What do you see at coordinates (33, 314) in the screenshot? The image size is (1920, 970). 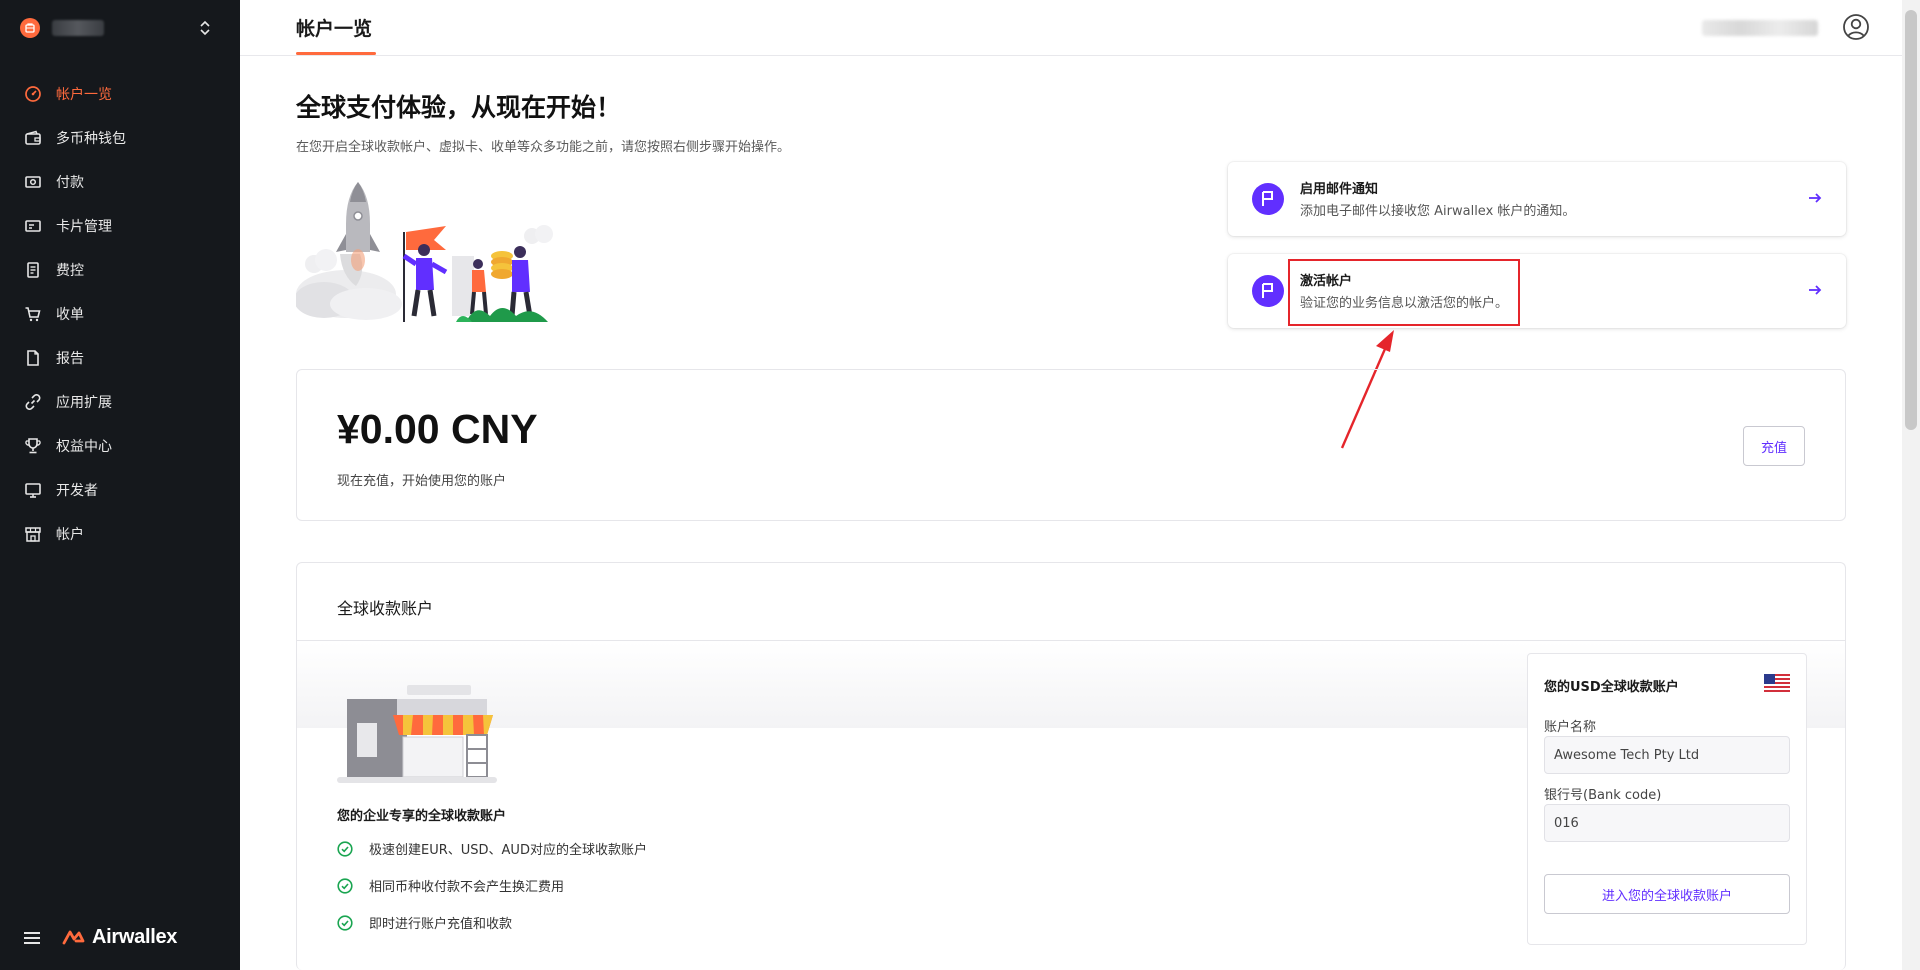 I see `cart-icon` at bounding box center [33, 314].